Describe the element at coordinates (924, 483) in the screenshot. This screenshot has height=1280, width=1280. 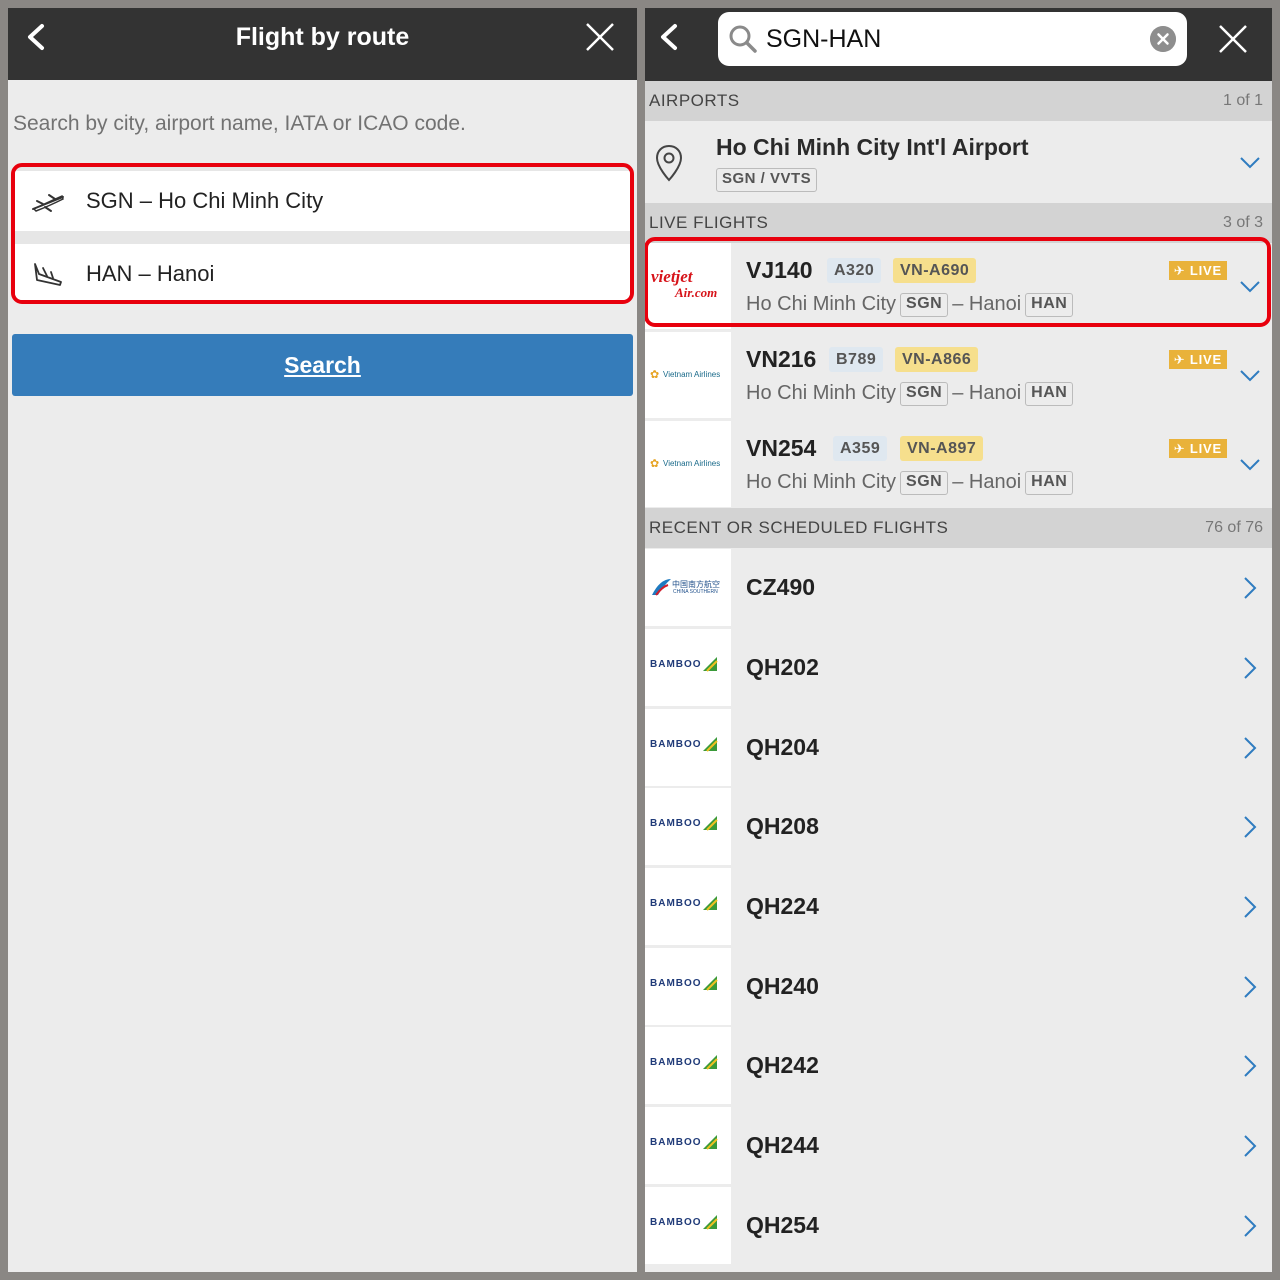
I see `origin-code: SGN` at that location.